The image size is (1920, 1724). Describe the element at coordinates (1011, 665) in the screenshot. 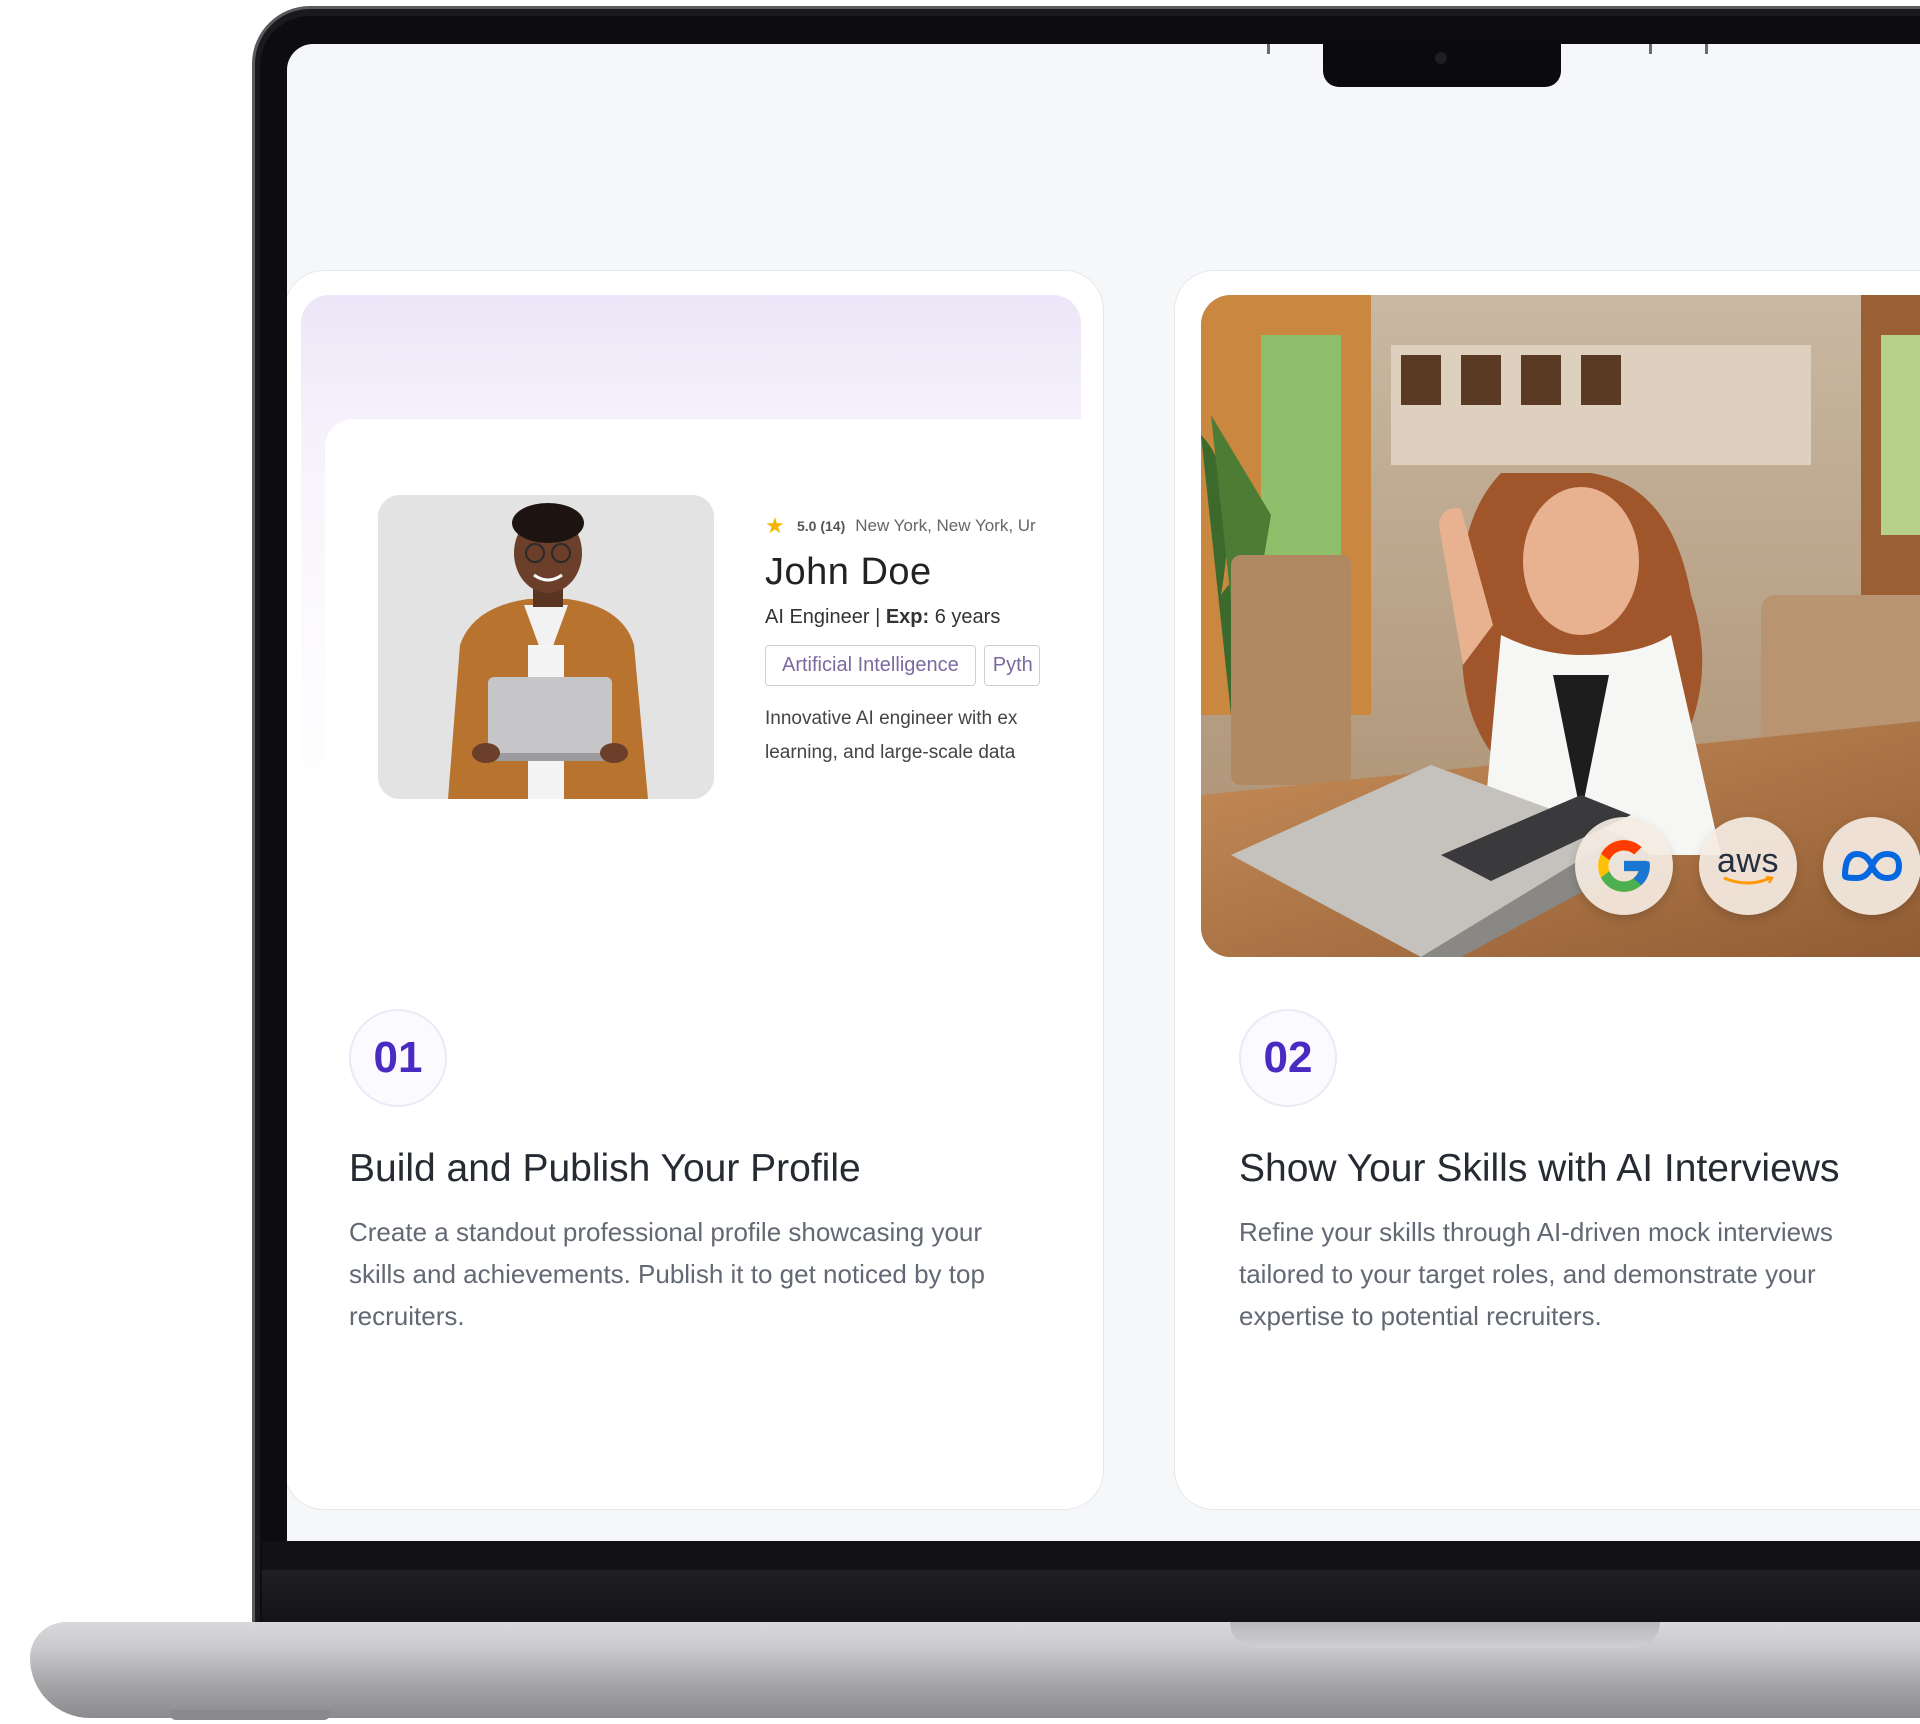

I see `skill-tag: Pyth` at that location.